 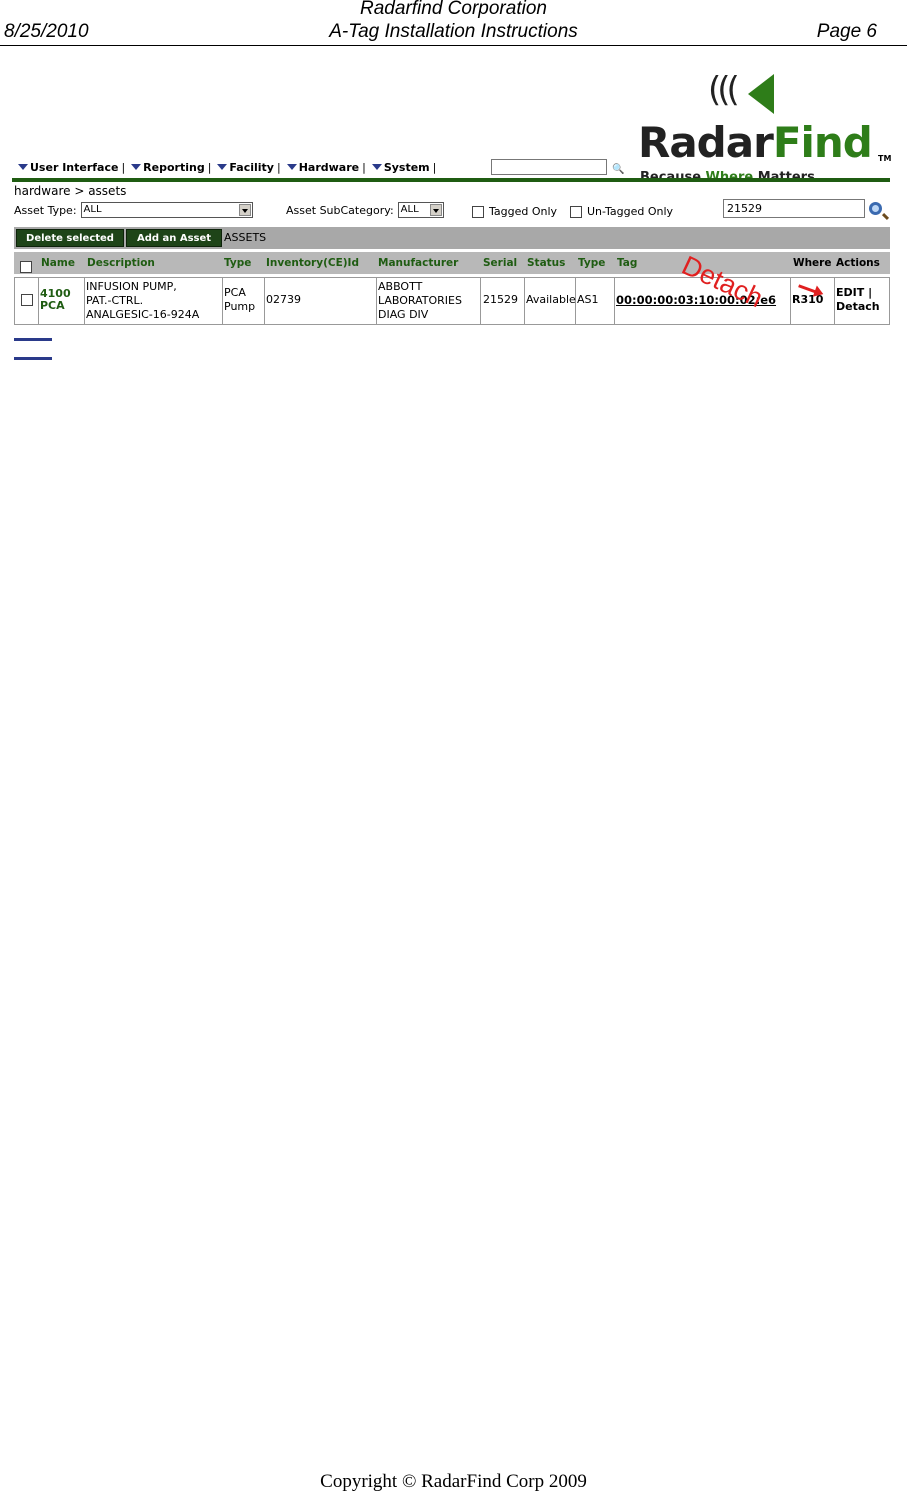 I want to click on tagged-only-option: Tagged Only, so click(x=514, y=211).